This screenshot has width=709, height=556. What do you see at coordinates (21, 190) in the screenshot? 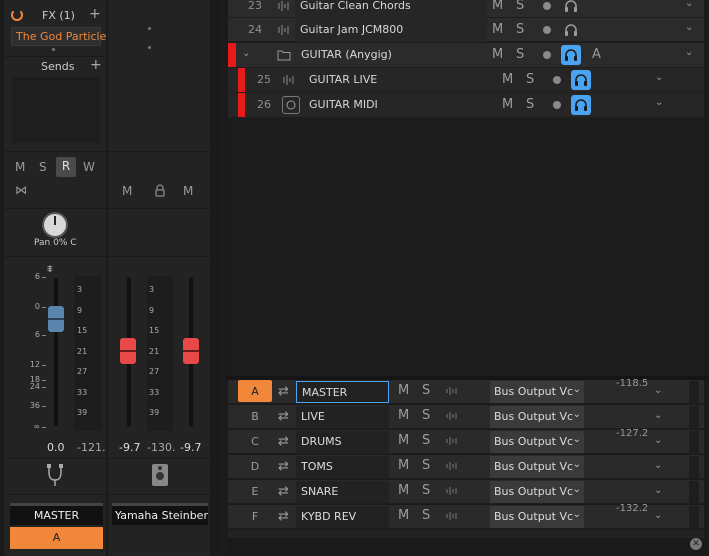
I see `link-icon: ⋈` at bounding box center [21, 190].